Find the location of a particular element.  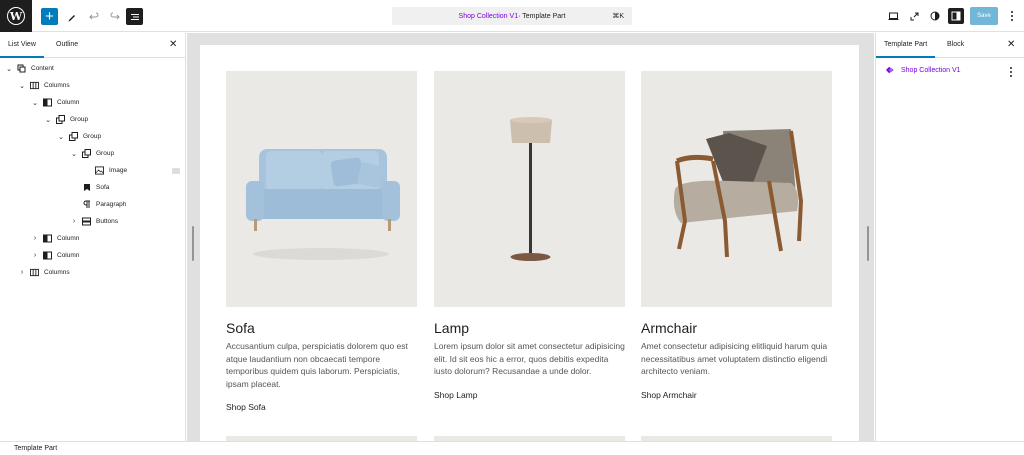

list-view-item-label: Content is located at coordinates (42, 68).